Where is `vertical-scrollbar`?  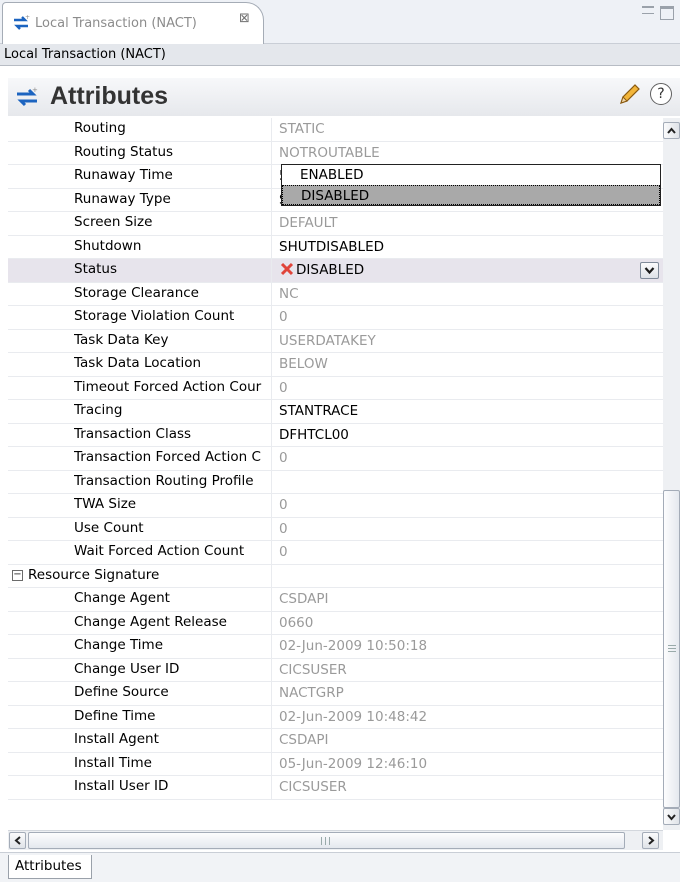 vertical-scrollbar is located at coordinates (671, 474).